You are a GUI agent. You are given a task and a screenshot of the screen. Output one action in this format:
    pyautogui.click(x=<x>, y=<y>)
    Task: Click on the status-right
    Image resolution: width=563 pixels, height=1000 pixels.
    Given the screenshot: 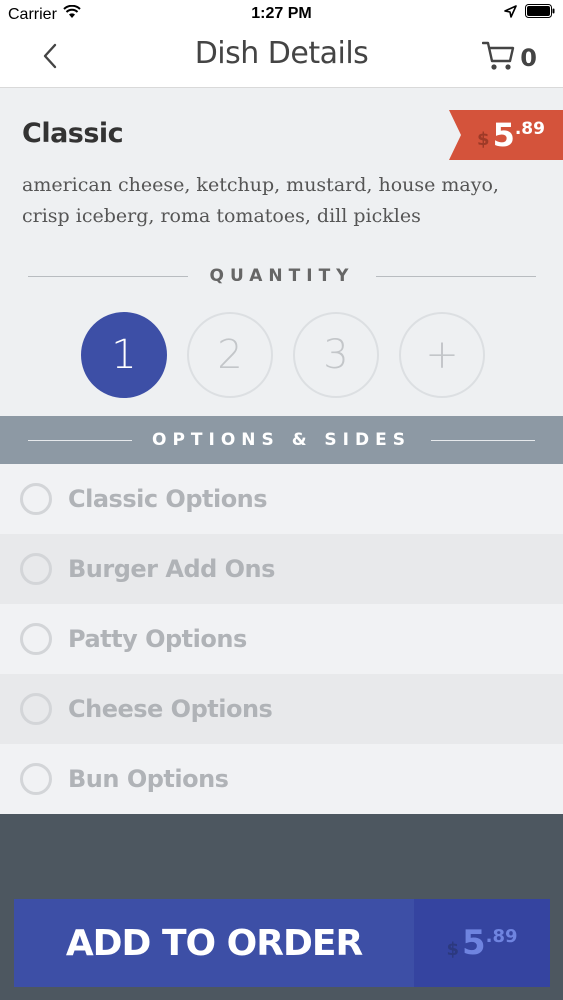 What is the action you would take?
    pyautogui.click(x=529, y=13)
    